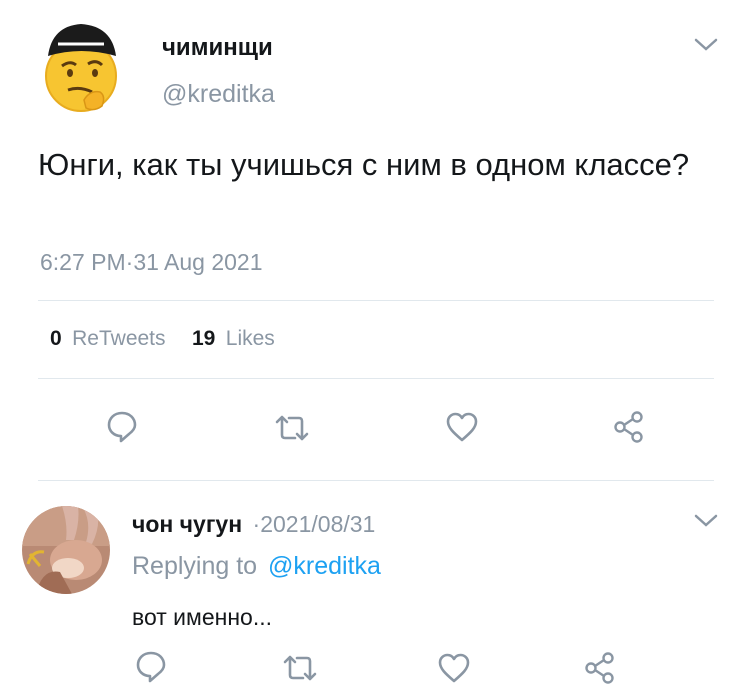 The height and width of the screenshot is (696, 750). I want to click on reply-header: чон чугун ·2021/08/31, so click(253, 524).